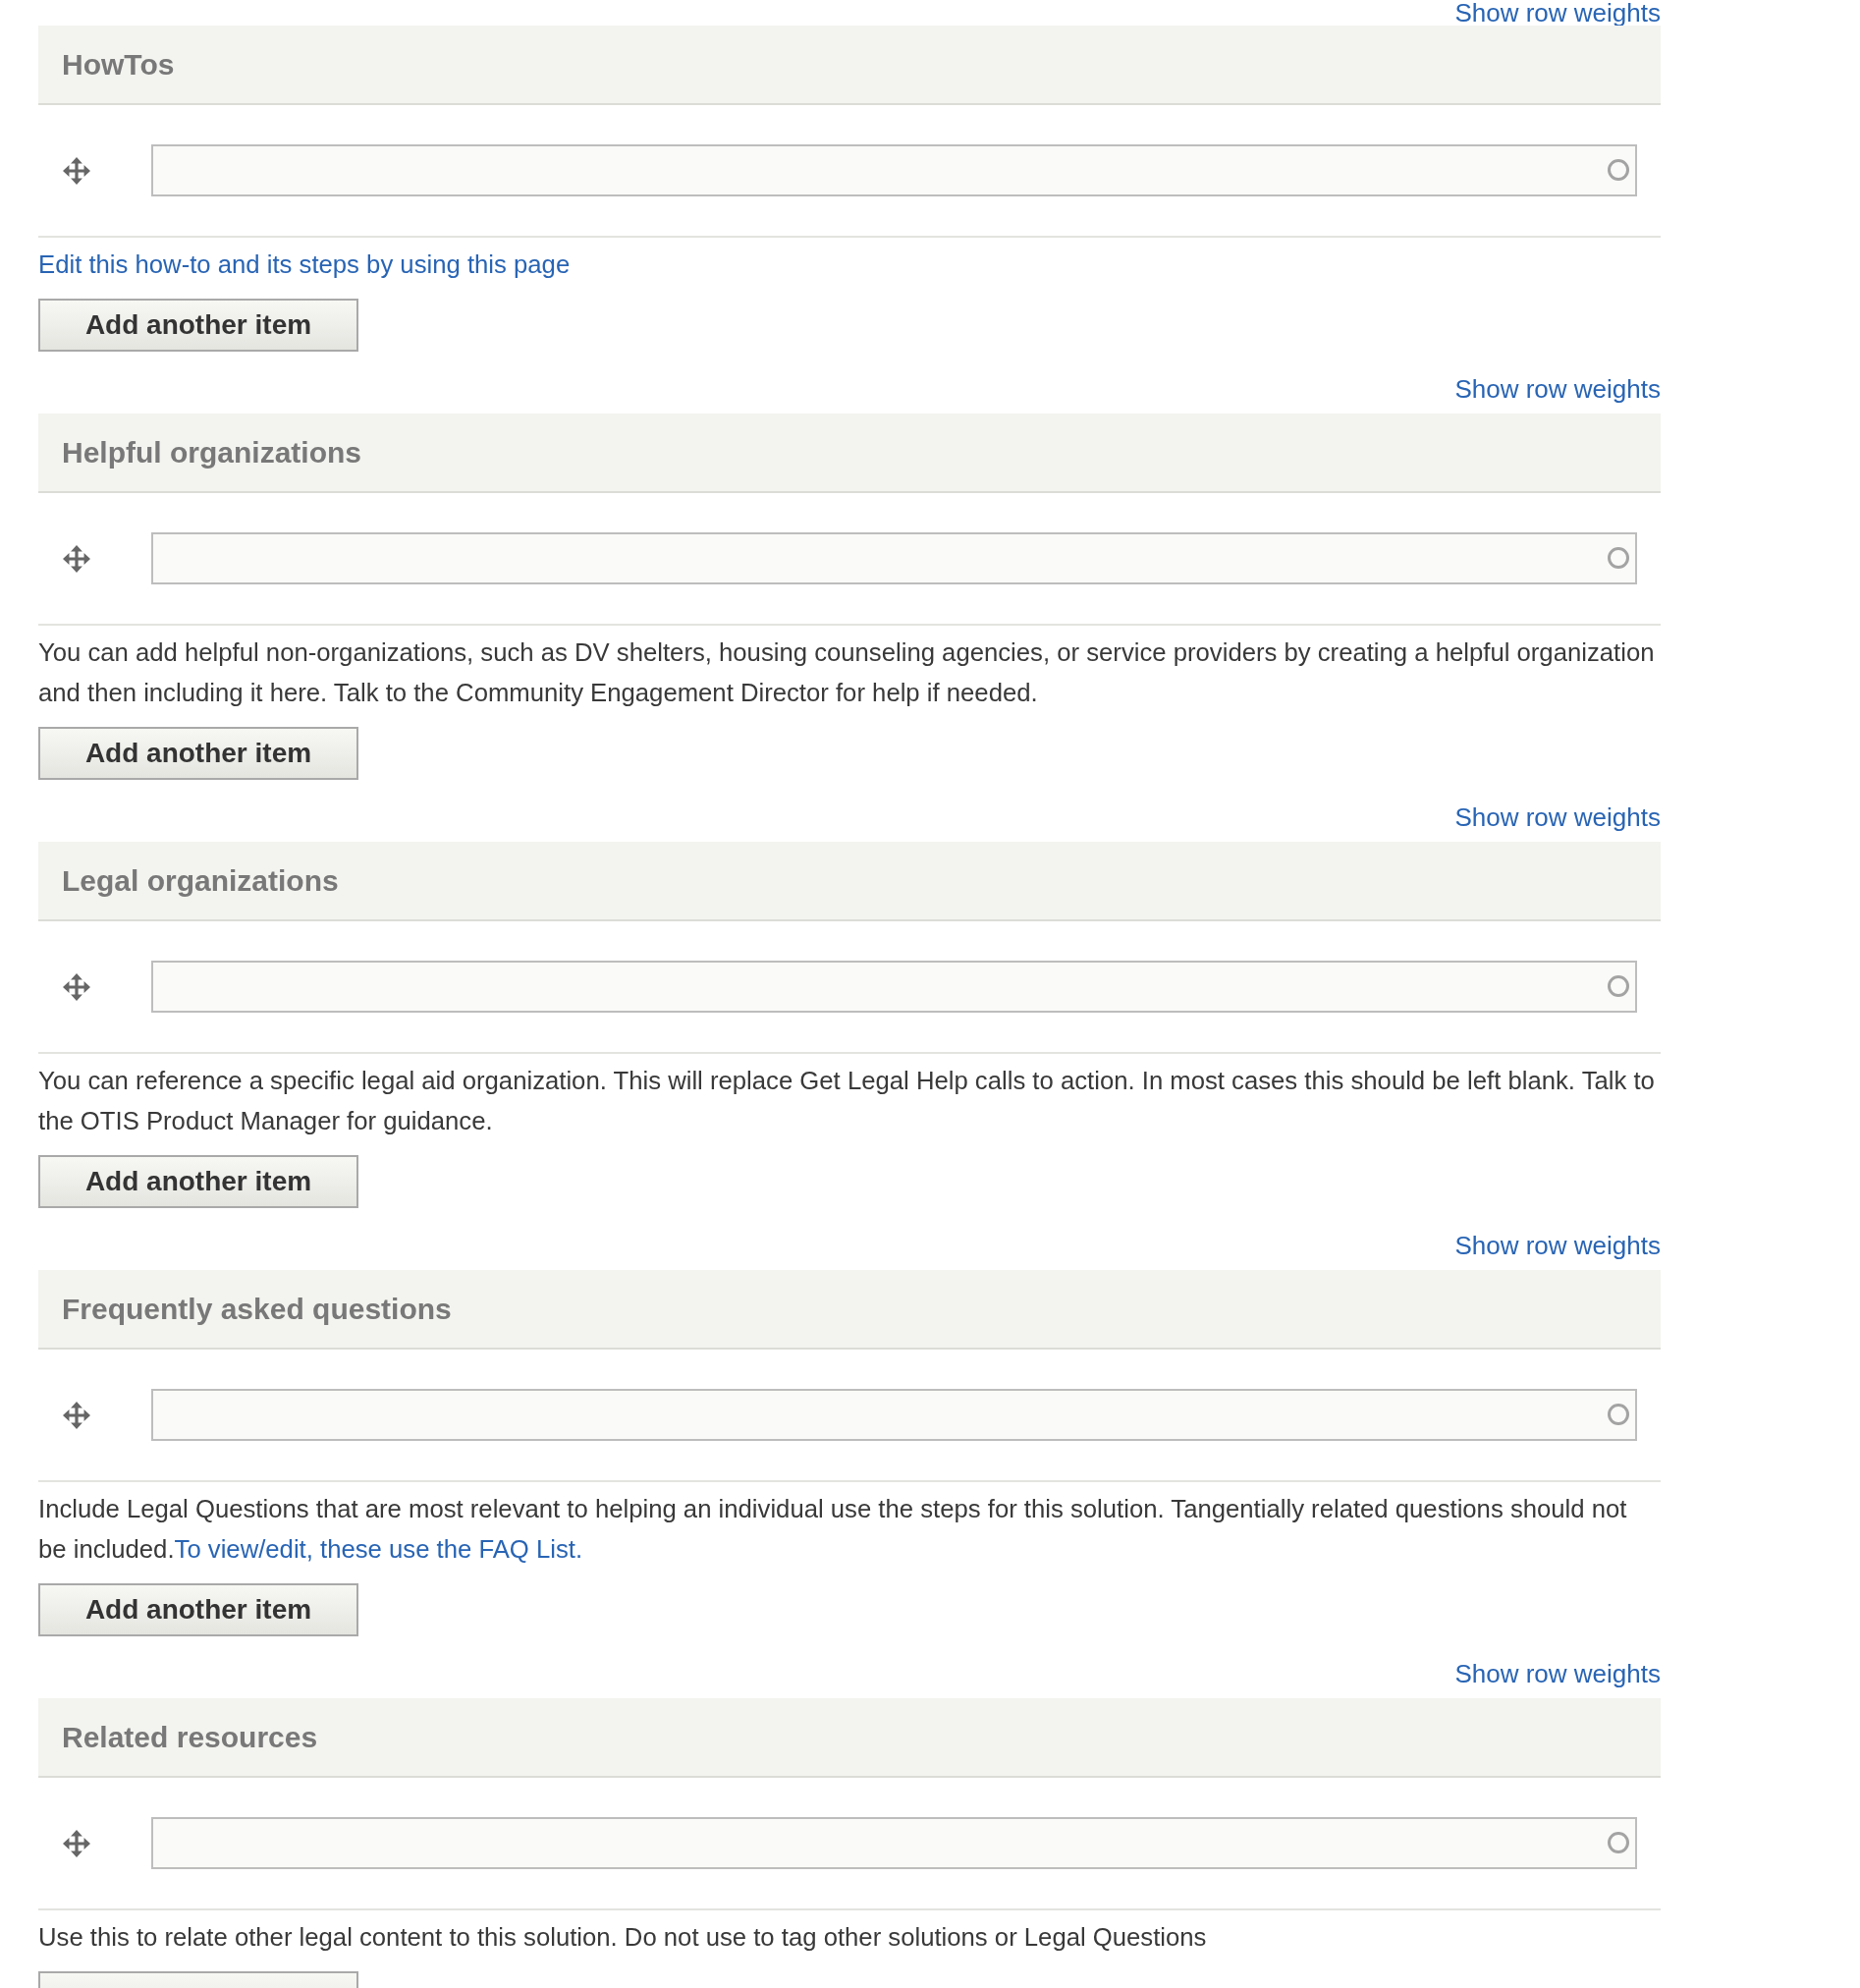 The width and height of the screenshot is (1860, 1988). I want to click on section-title: HowTos, so click(119, 65).